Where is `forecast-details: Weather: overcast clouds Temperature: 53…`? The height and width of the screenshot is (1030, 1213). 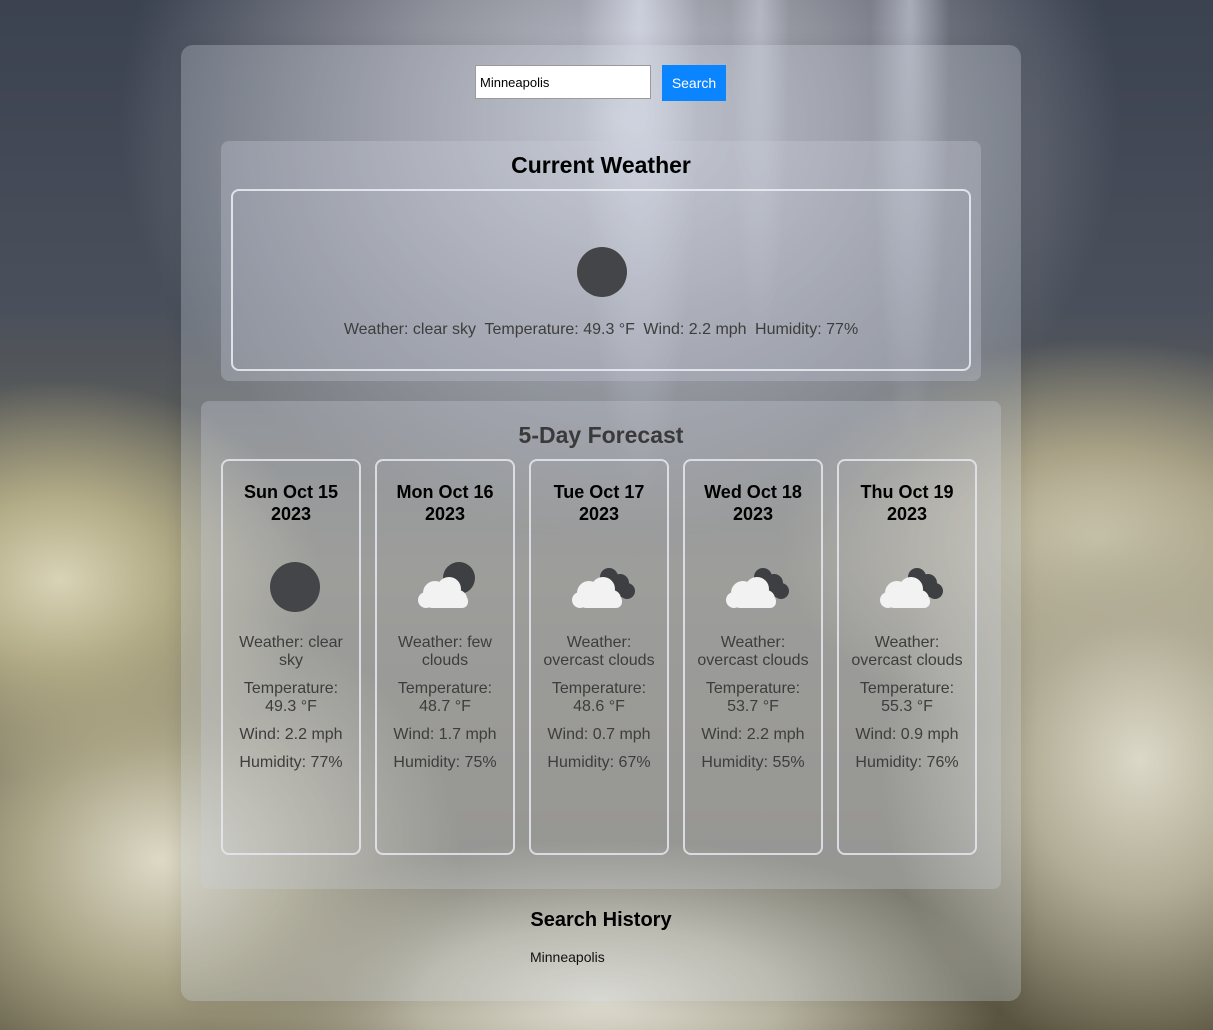 forecast-details: Weather: overcast clouds Temperature: 53… is located at coordinates (753, 708).